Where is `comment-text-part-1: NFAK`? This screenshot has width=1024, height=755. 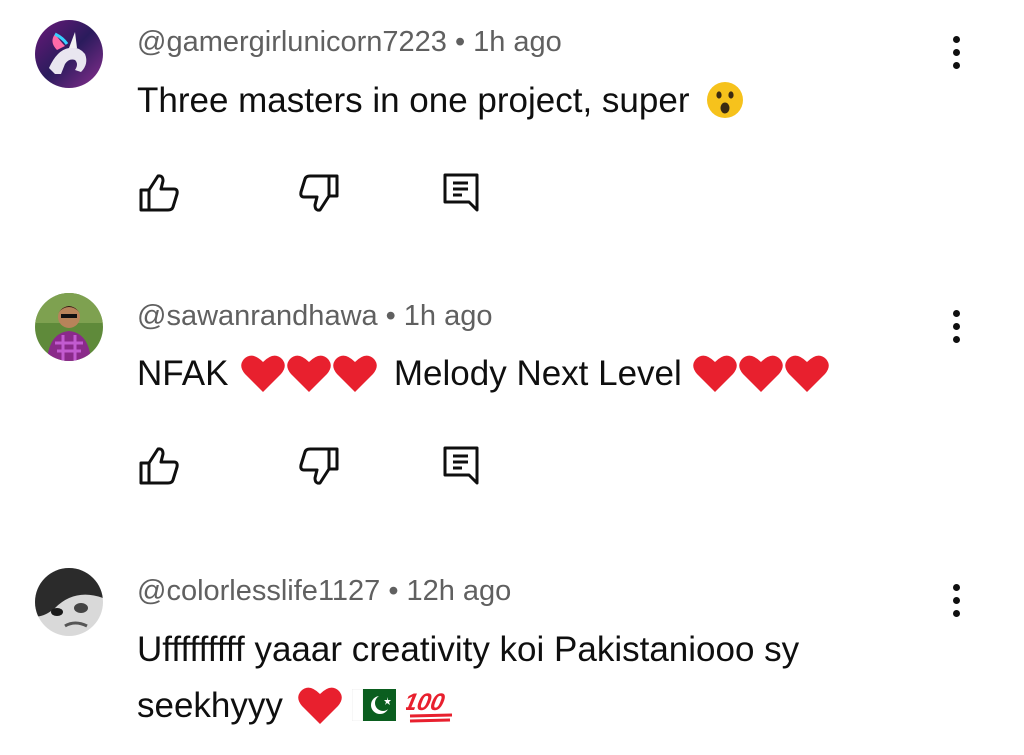 comment-text-part-1: NFAK is located at coordinates (183, 373).